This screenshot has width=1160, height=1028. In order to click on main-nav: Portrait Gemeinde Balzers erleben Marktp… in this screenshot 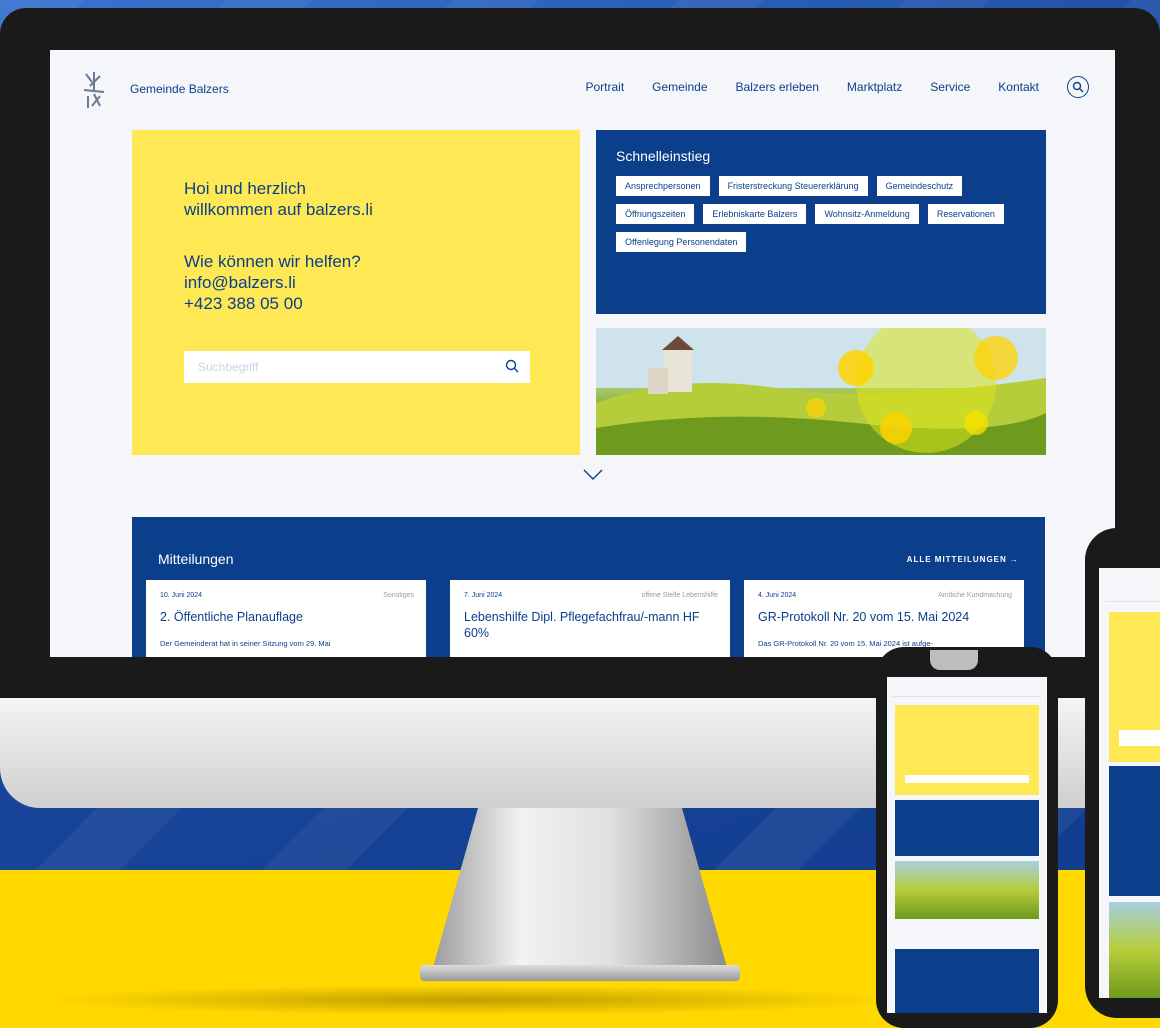, I will do `click(837, 87)`.